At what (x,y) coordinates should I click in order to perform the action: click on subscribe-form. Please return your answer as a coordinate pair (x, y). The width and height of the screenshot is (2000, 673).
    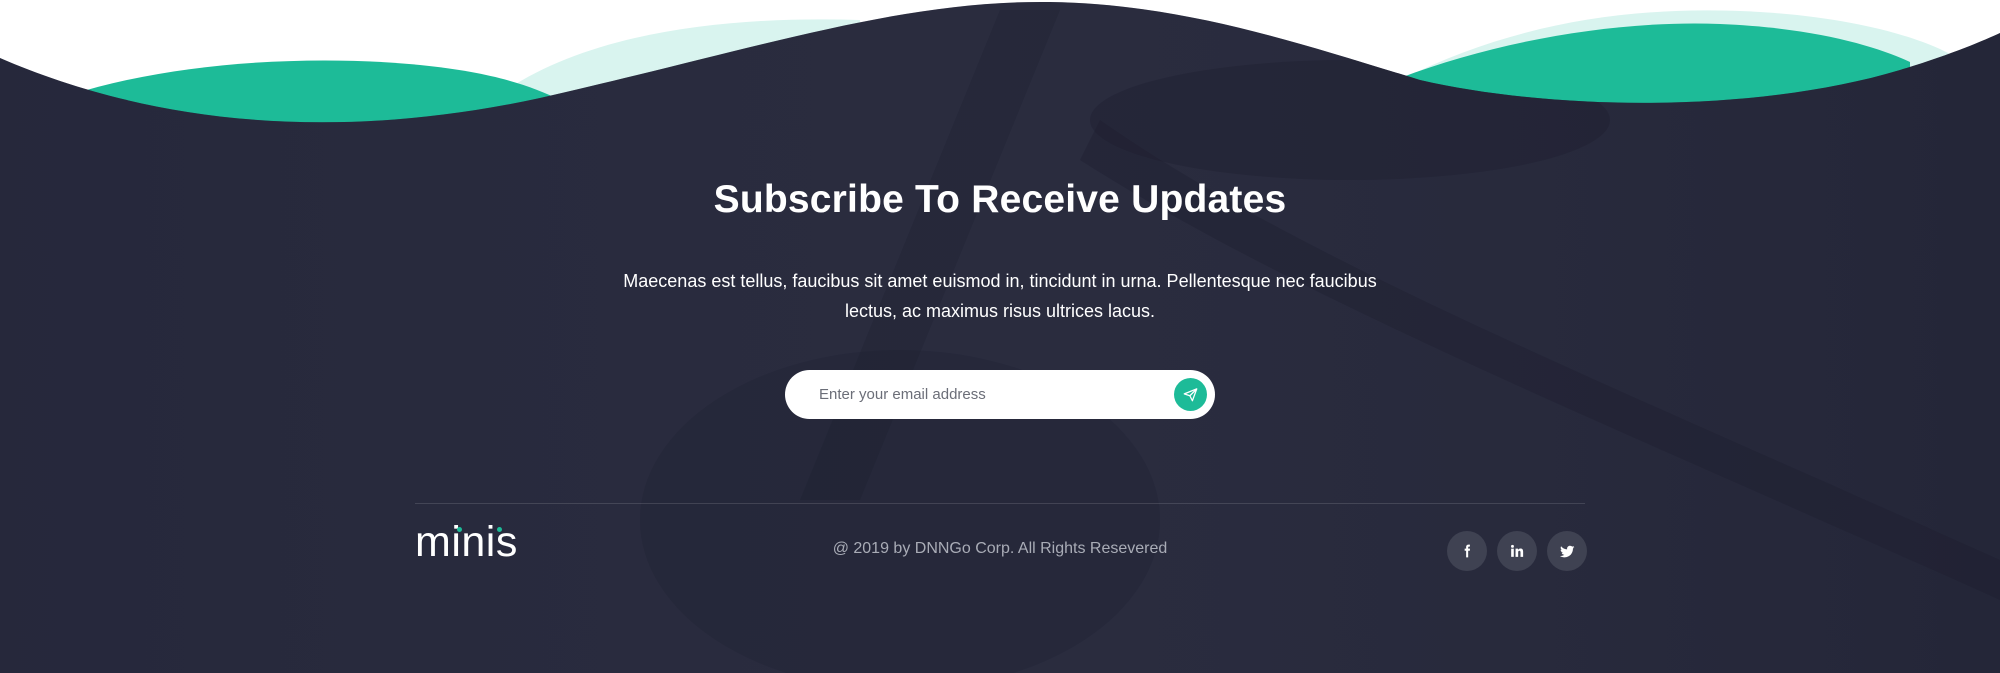
    Looking at the image, I should click on (1000, 394).